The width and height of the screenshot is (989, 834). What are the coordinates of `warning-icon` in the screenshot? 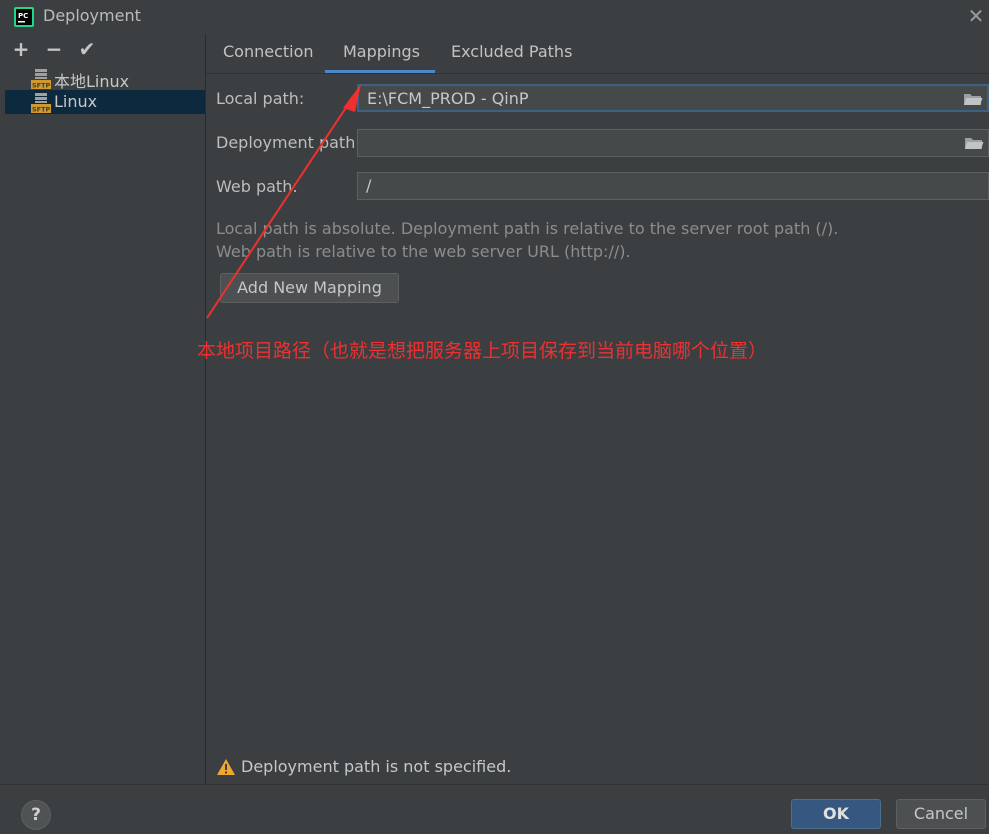 It's located at (226, 767).